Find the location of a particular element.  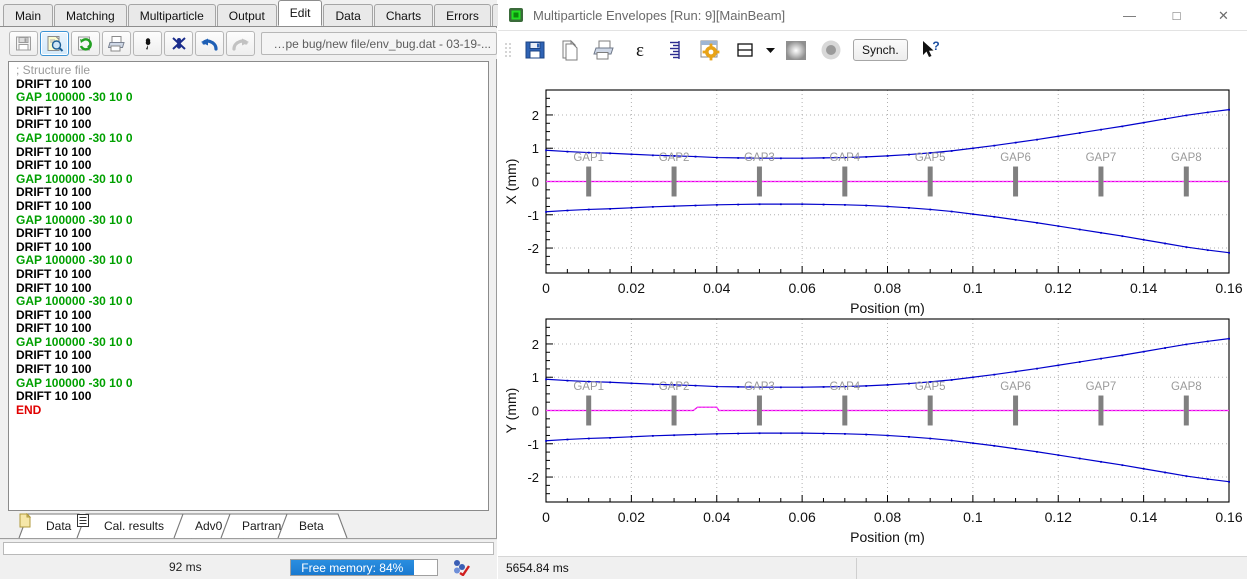

result-tab-label: Cal. results is located at coordinates (134, 525).